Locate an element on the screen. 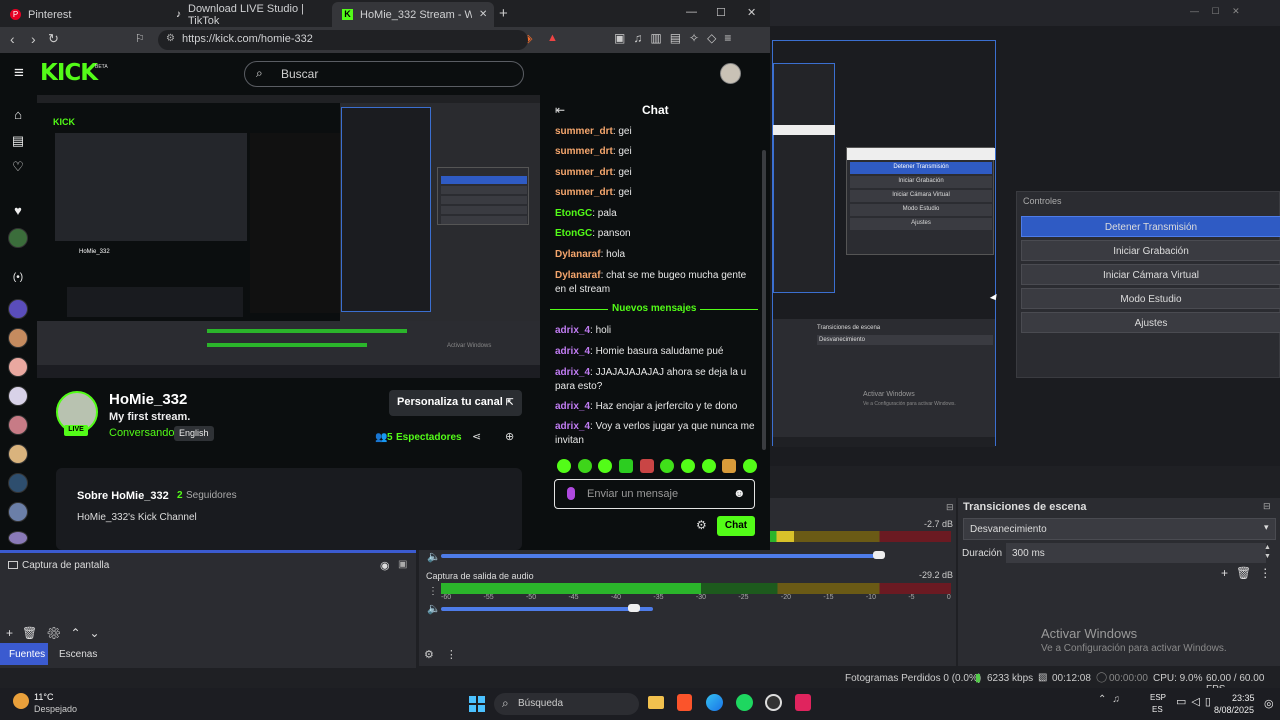  duration-stepper: ▲ ▼ is located at coordinates (1267, 552).